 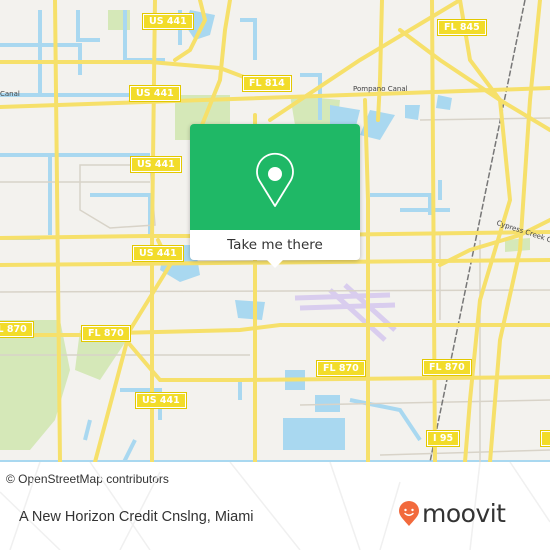 I want to click on take-me-there-label: Take me there, so click(x=275, y=245).